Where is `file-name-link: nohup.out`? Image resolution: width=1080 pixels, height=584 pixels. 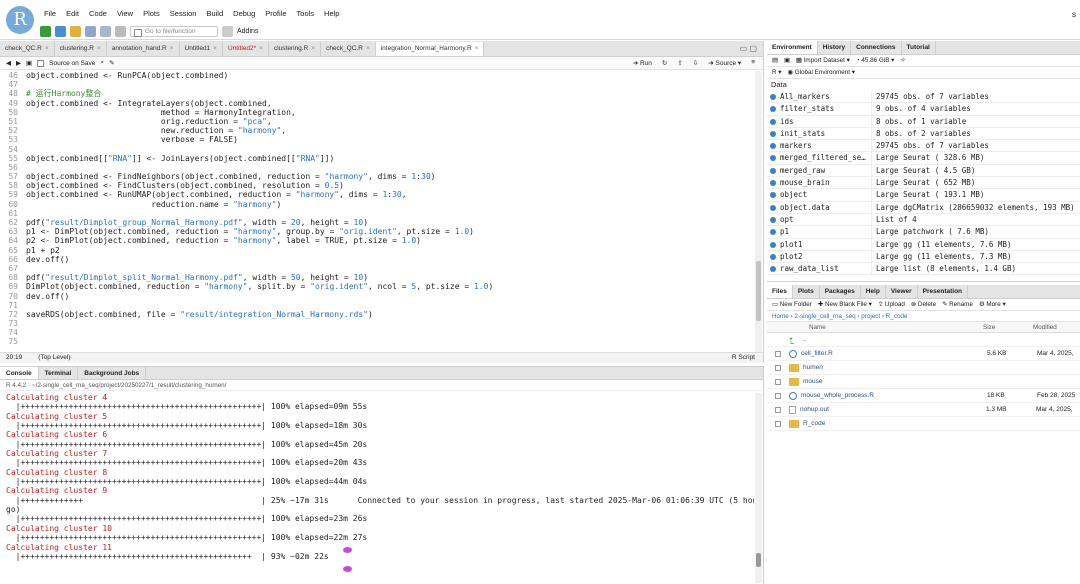
file-name-link: nohup.out is located at coordinates (893, 409).